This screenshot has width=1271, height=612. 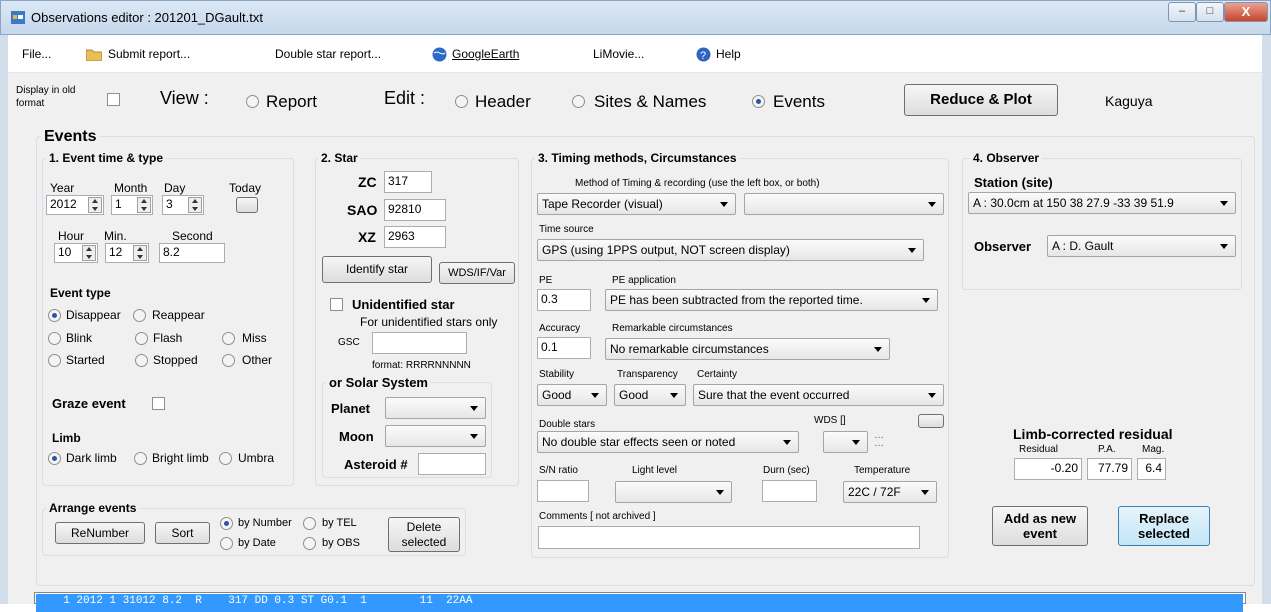 What do you see at coordinates (485, 54) in the screenshot?
I see `menu-googleearth: GoogleEarth` at bounding box center [485, 54].